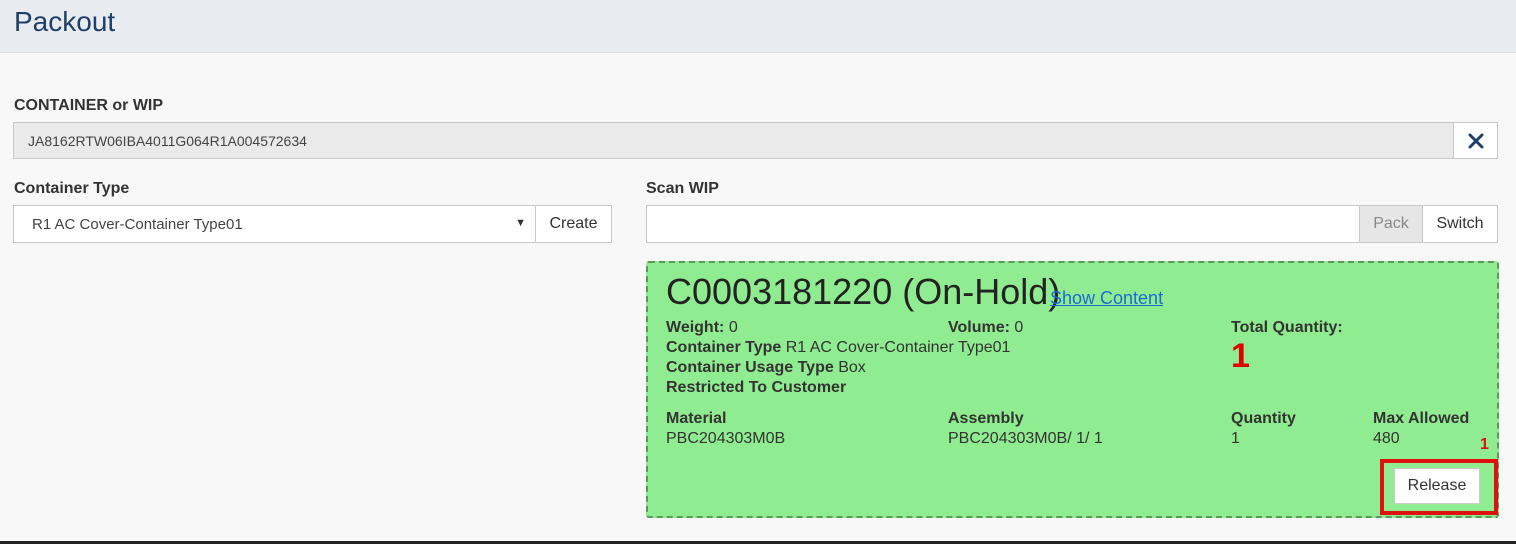  Describe the element at coordinates (1240, 356) in the screenshot. I see `total-quantity-value: 1` at that location.